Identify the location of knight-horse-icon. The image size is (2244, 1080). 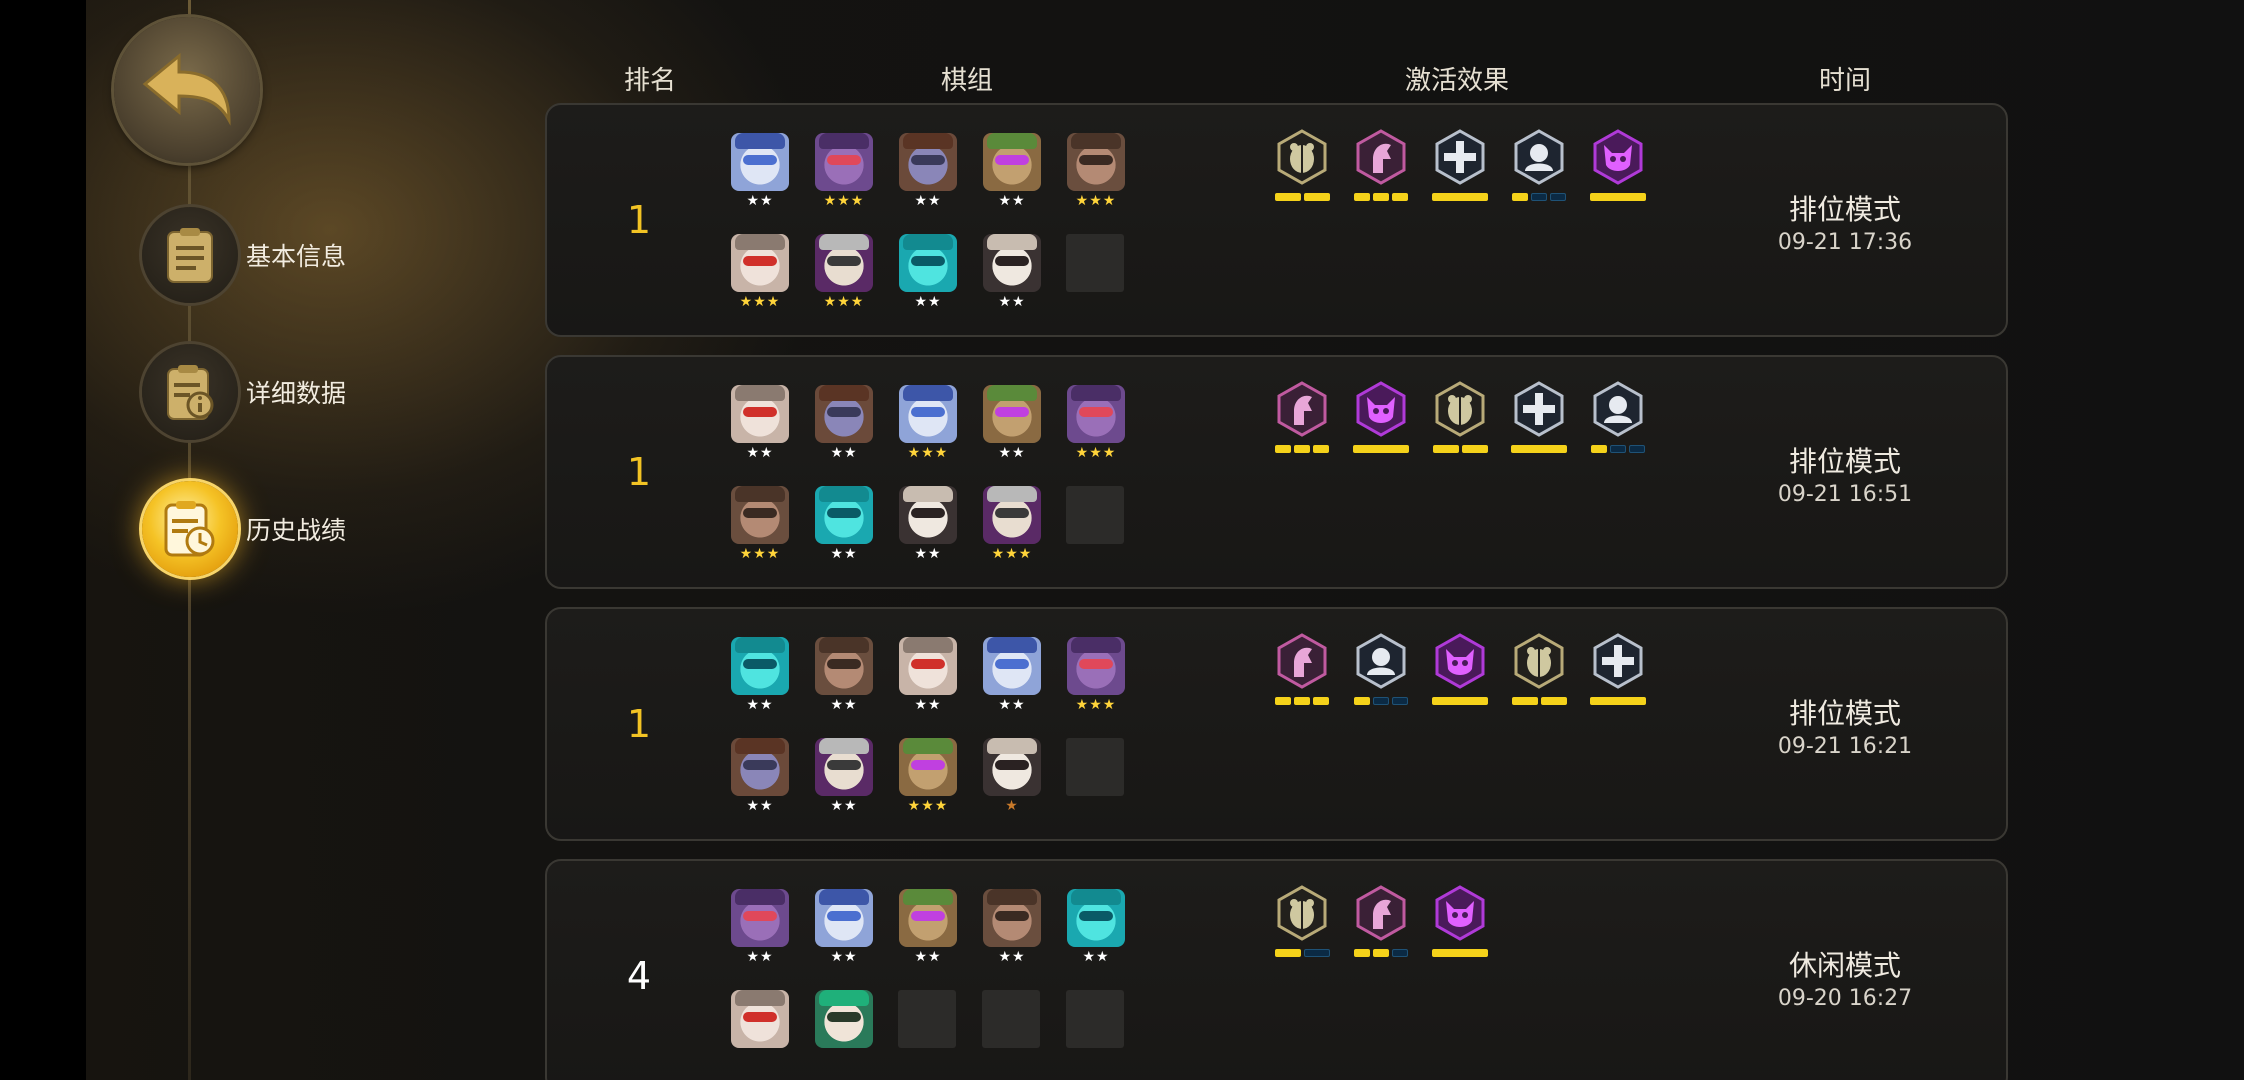
(1381, 157).